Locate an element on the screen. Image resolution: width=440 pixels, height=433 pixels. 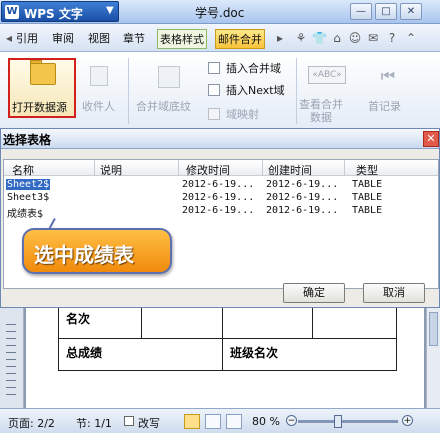
tab-scroll-right-icon: ▸ is located at coordinates (280, 38).